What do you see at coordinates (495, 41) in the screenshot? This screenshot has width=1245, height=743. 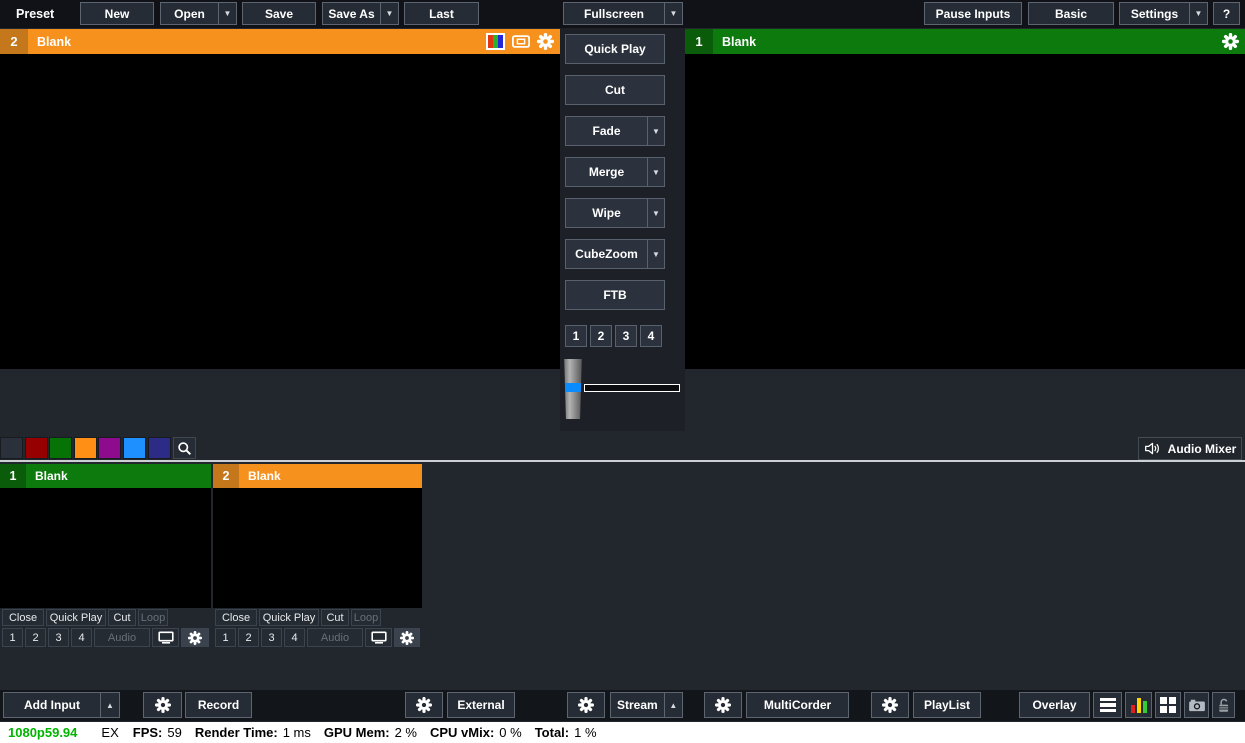 I see `colorbars-icon` at bounding box center [495, 41].